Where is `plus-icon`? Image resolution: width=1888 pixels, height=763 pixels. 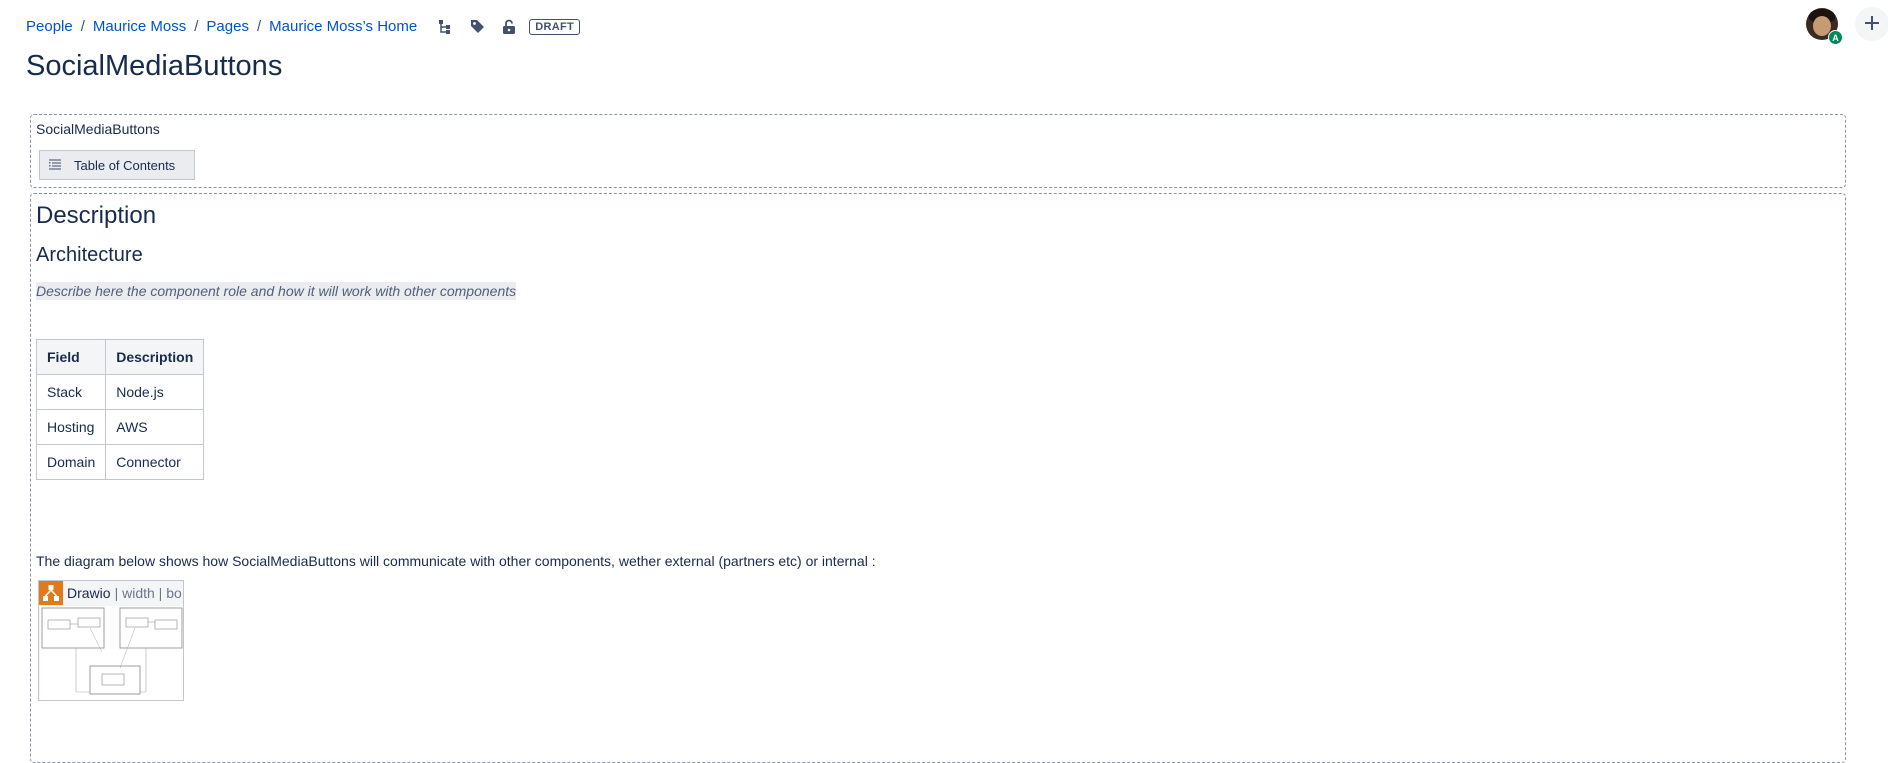 plus-icon is located at coordinates (1872, 24).